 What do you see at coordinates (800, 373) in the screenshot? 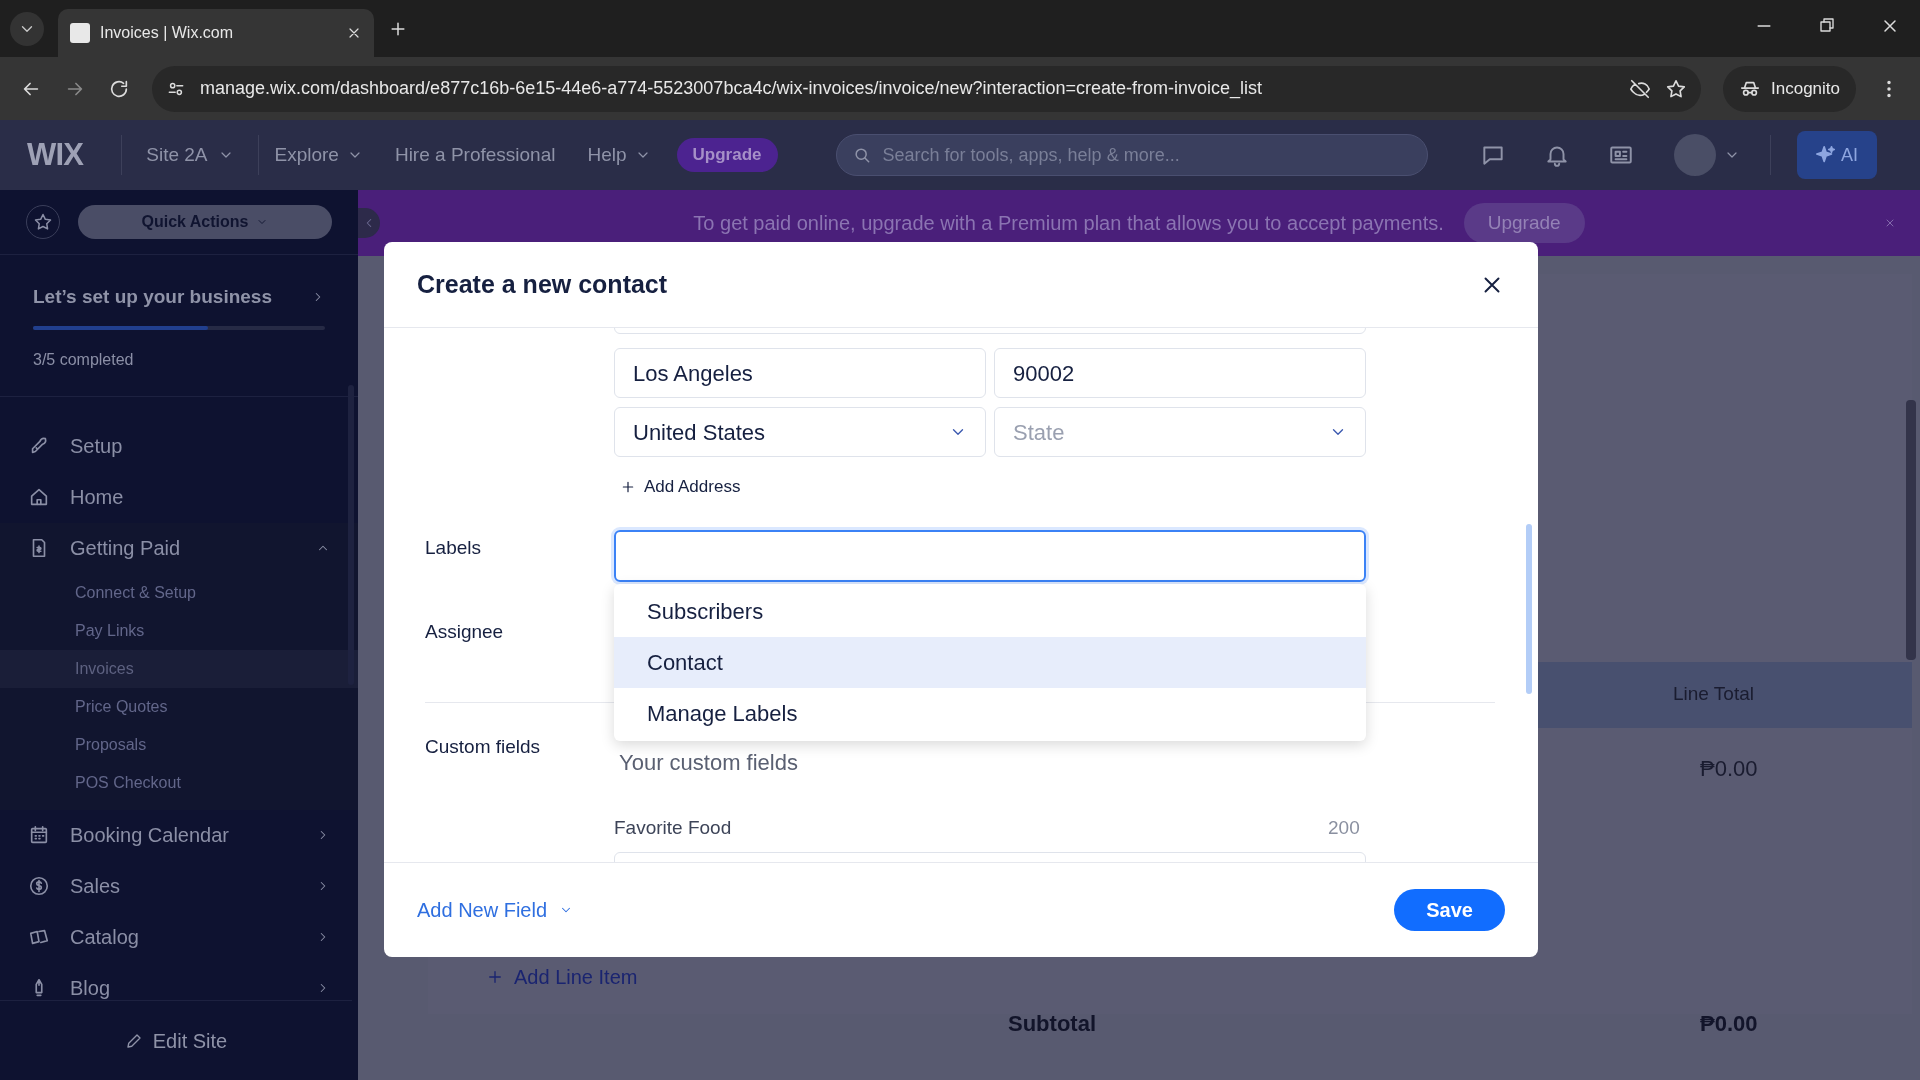
I see `city-field: Los Angeles` at bounding box center [800, 373].